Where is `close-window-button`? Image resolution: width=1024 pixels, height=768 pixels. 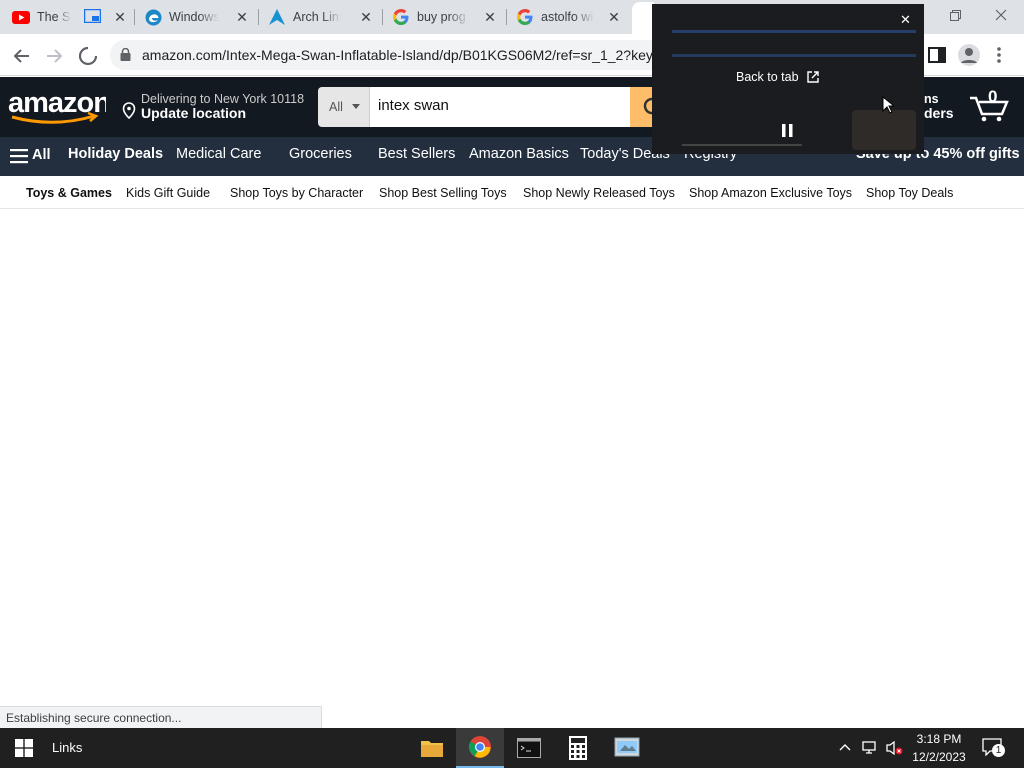 close-window-button is located at coordinates (1001, 15).